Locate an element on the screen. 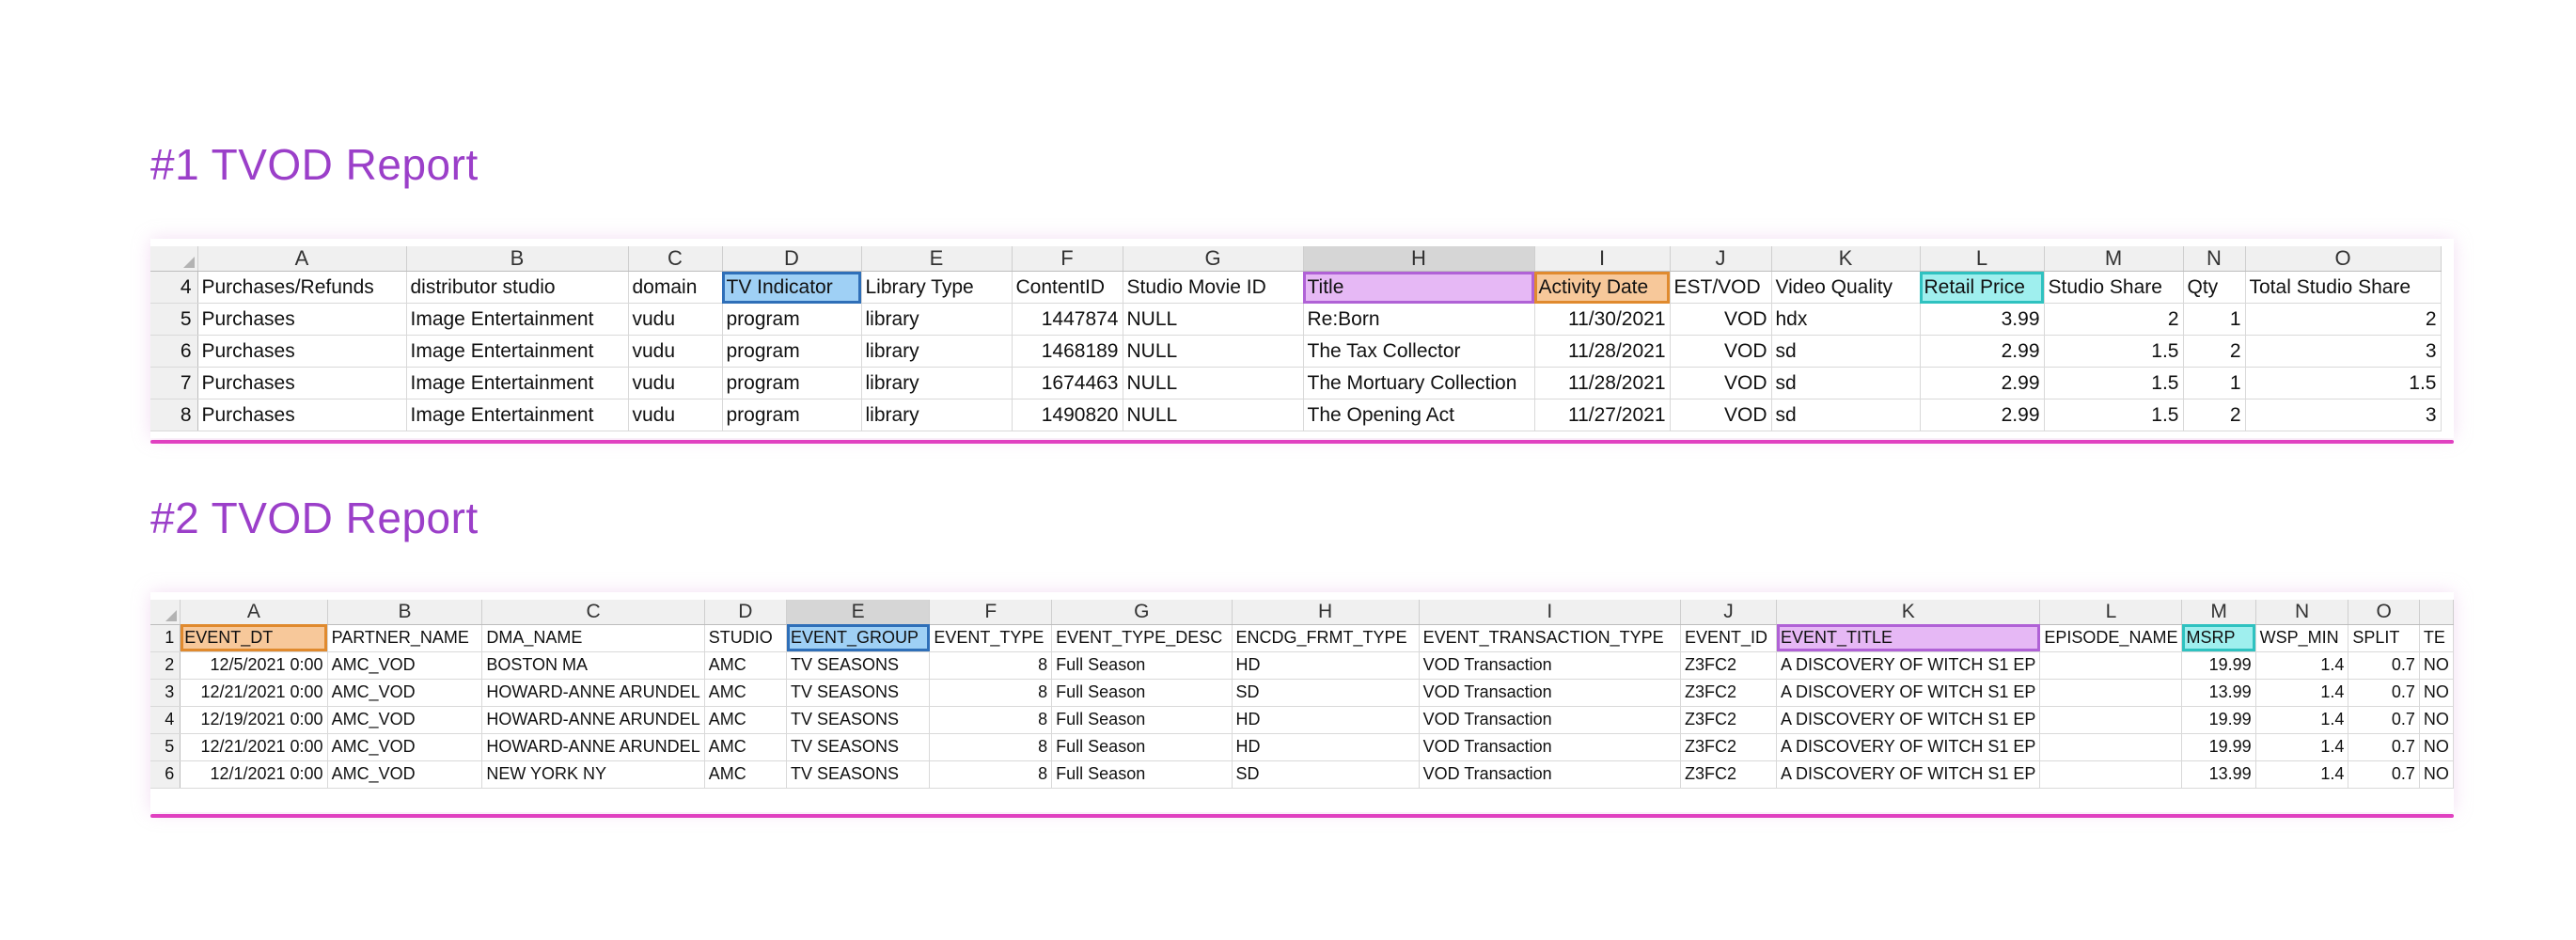  cell: 1.4 is located at coordinates (2302, 747).